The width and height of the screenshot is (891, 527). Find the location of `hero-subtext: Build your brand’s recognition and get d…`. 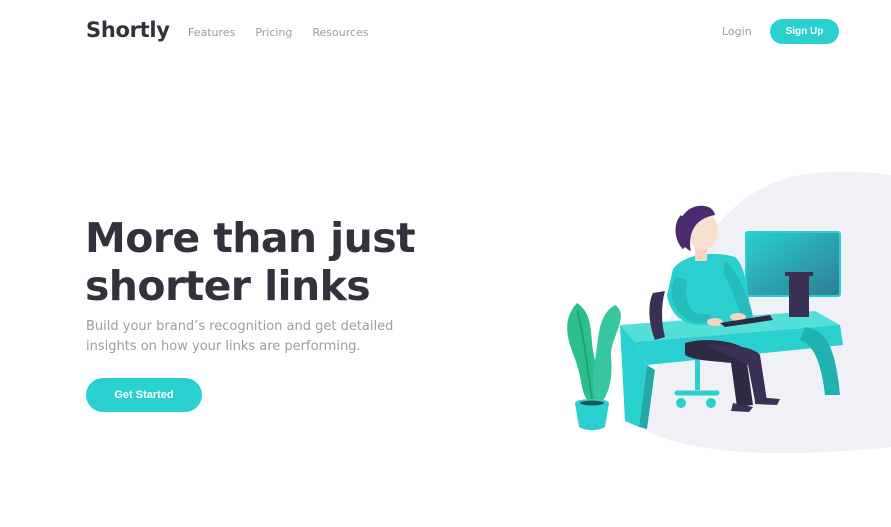

hero-subtext: Build your brand’s recognition and get d… is located at coordinates (240, 336).